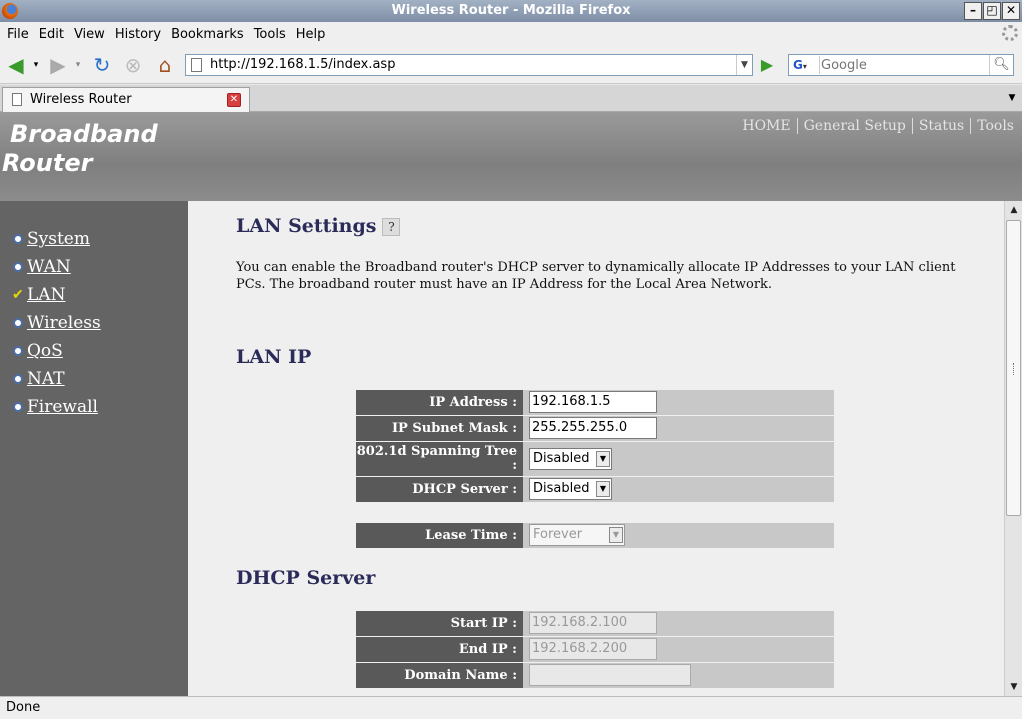  What do you see at coordinates (51, 34) in the screenshot?
I see `menu-edit: Edit` at bounding box center [51, 34].